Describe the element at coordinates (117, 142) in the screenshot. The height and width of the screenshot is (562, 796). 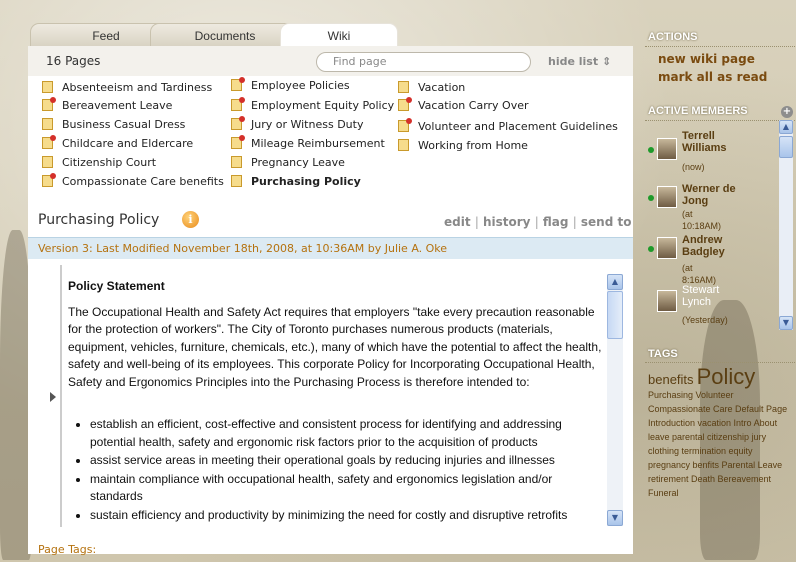
I see `page-link: Childcare and Eldercare` at that location.